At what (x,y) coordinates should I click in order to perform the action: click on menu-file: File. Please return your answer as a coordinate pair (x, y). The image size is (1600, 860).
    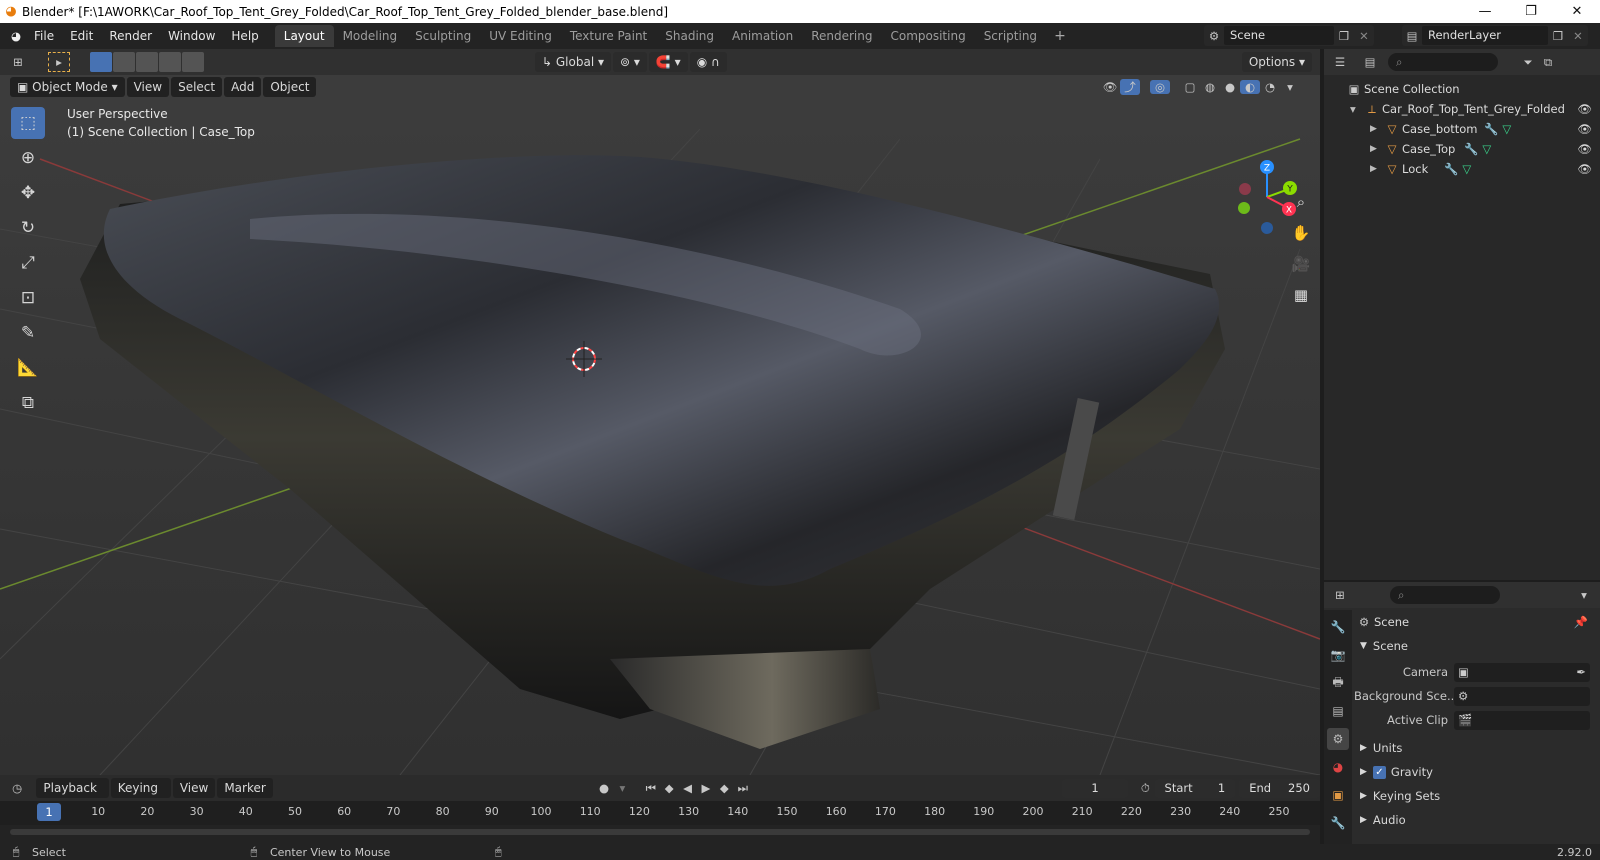
    Looking at the image, I should click on (44, 36).